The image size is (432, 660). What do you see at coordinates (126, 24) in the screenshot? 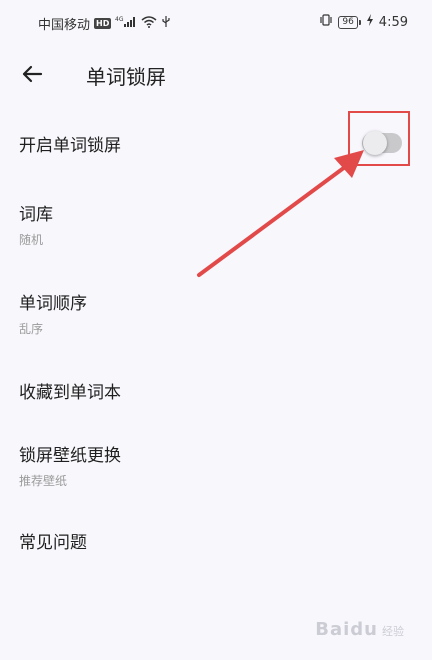
I see `signal-icon: 4G` at bounding box center [126, 24].